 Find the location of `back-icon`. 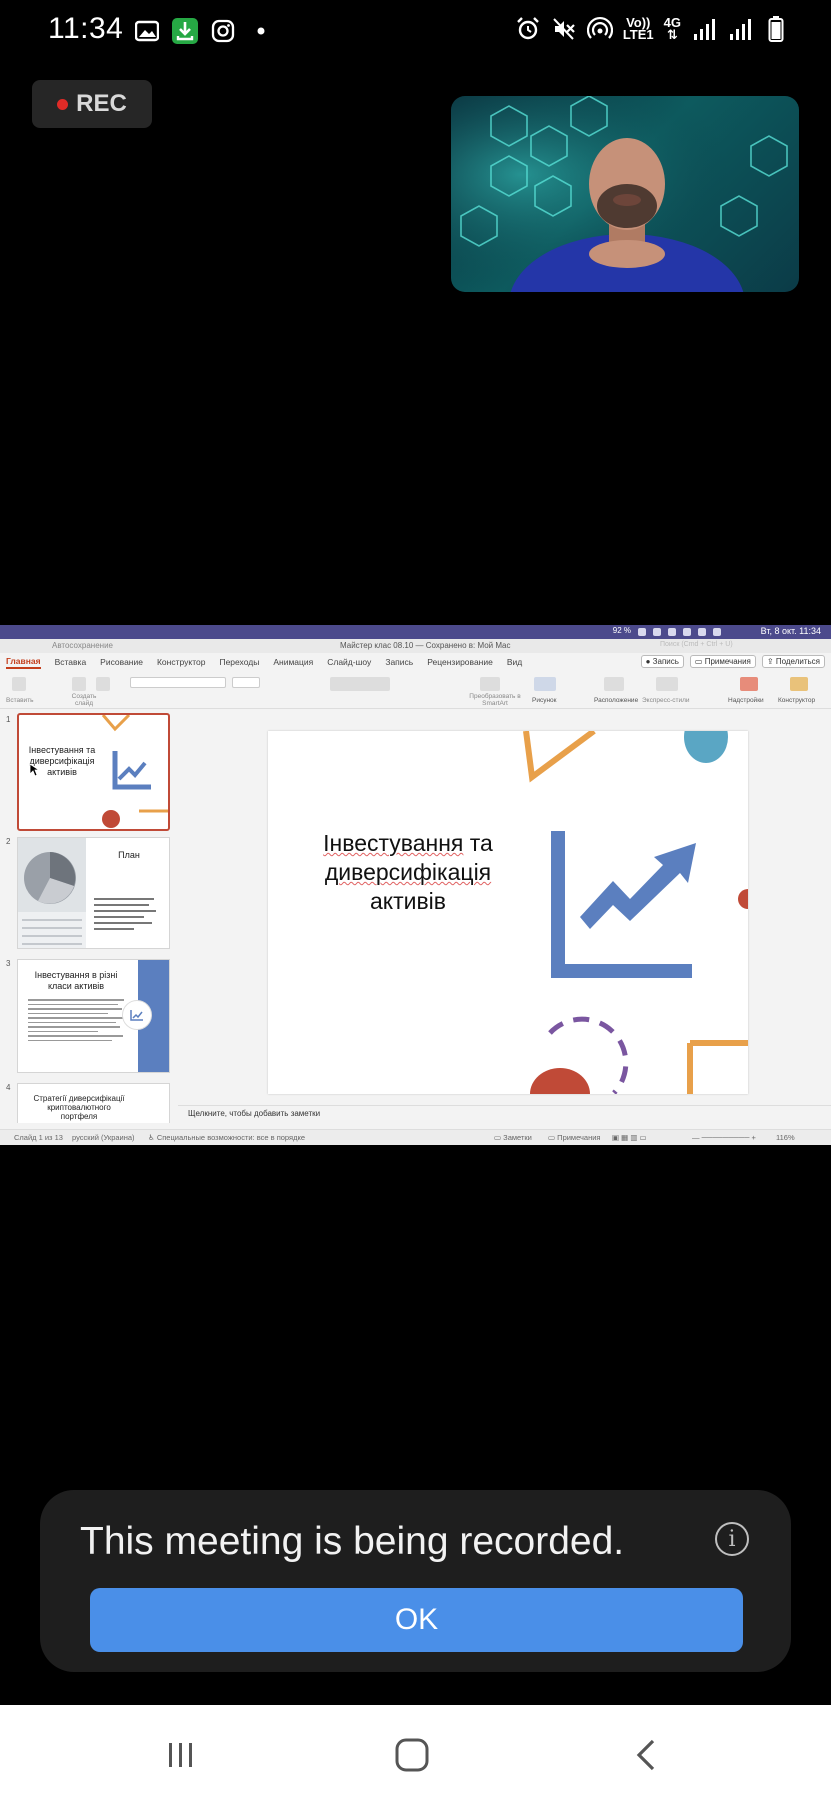

back-icon is located at coordinates (646, 1755).